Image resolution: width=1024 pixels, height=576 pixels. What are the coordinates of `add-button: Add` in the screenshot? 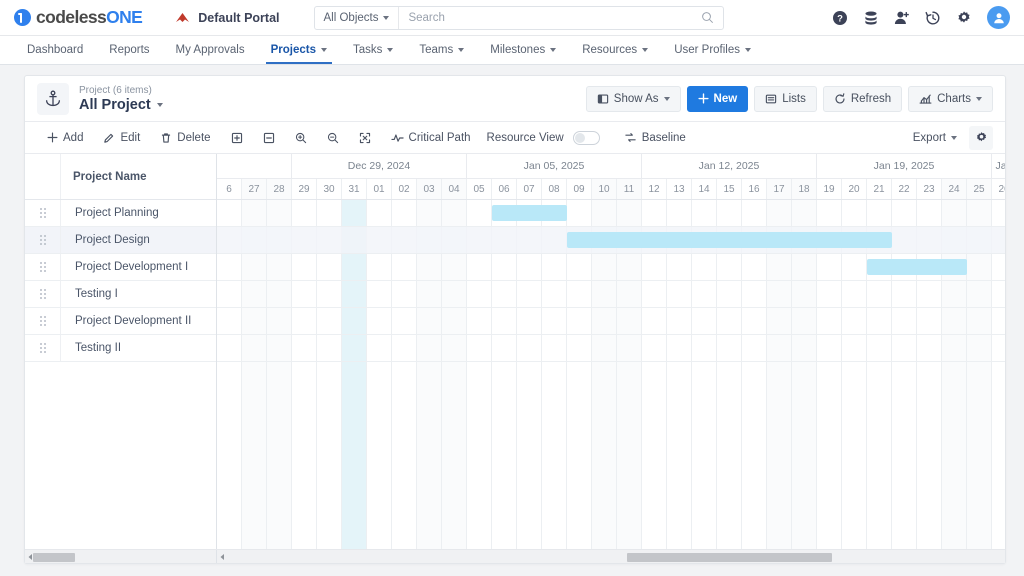 It's located at (65, 138).